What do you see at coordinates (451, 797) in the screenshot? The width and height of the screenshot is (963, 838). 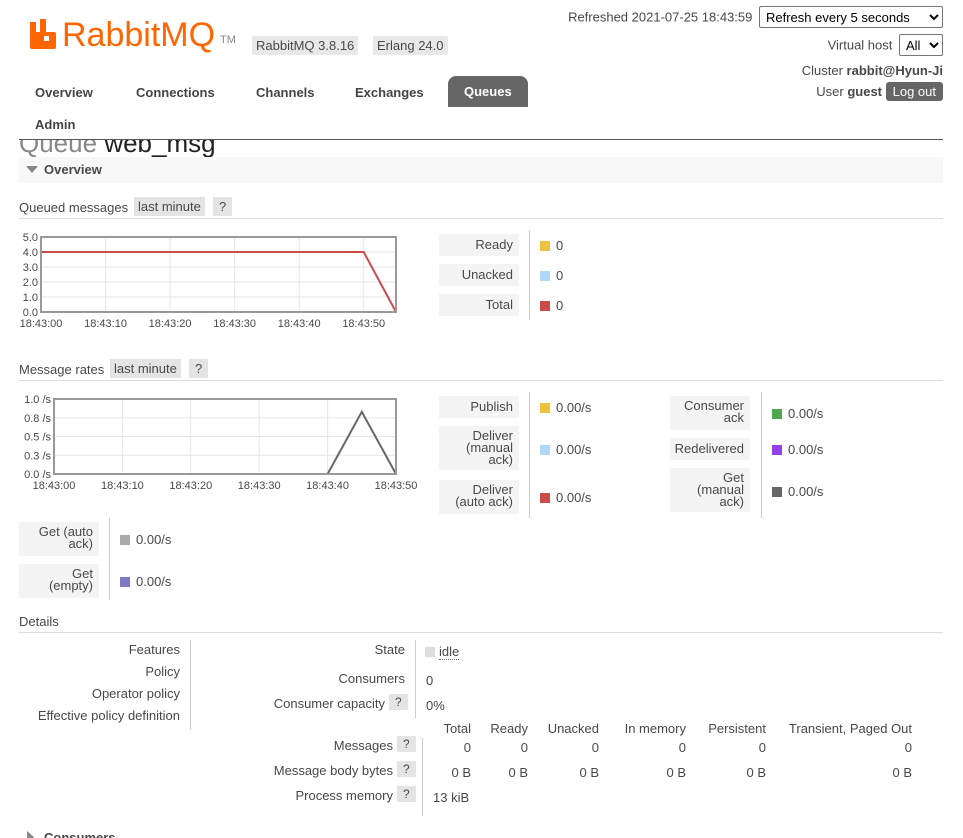 I see `process-memory-value: 13 kiB` at bounding box center [451, 797].